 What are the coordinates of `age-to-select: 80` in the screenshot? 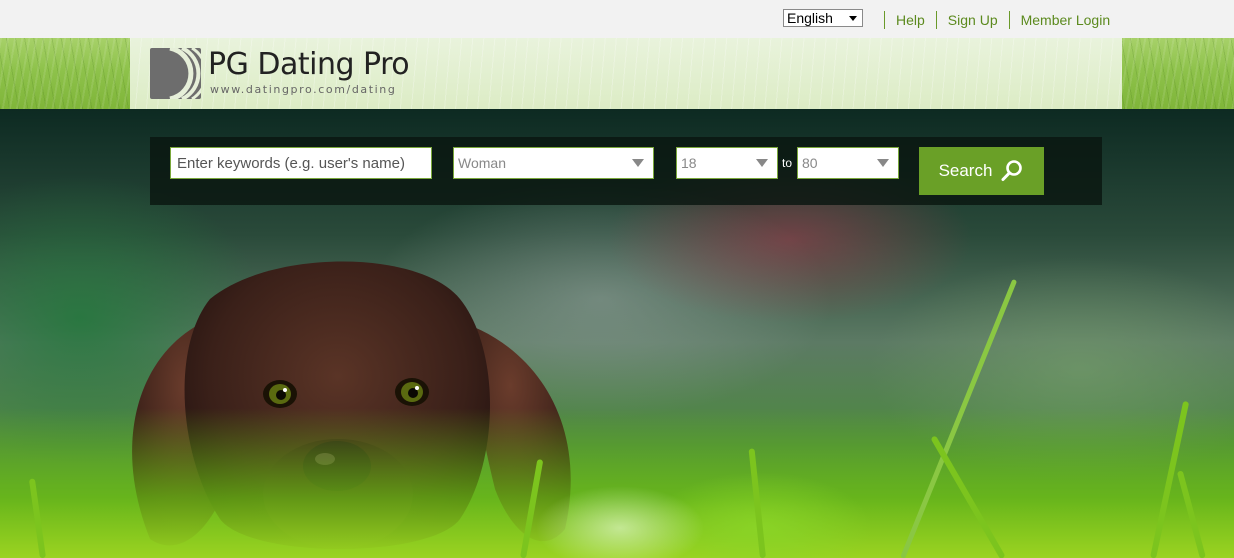 It's located at (848, 163).